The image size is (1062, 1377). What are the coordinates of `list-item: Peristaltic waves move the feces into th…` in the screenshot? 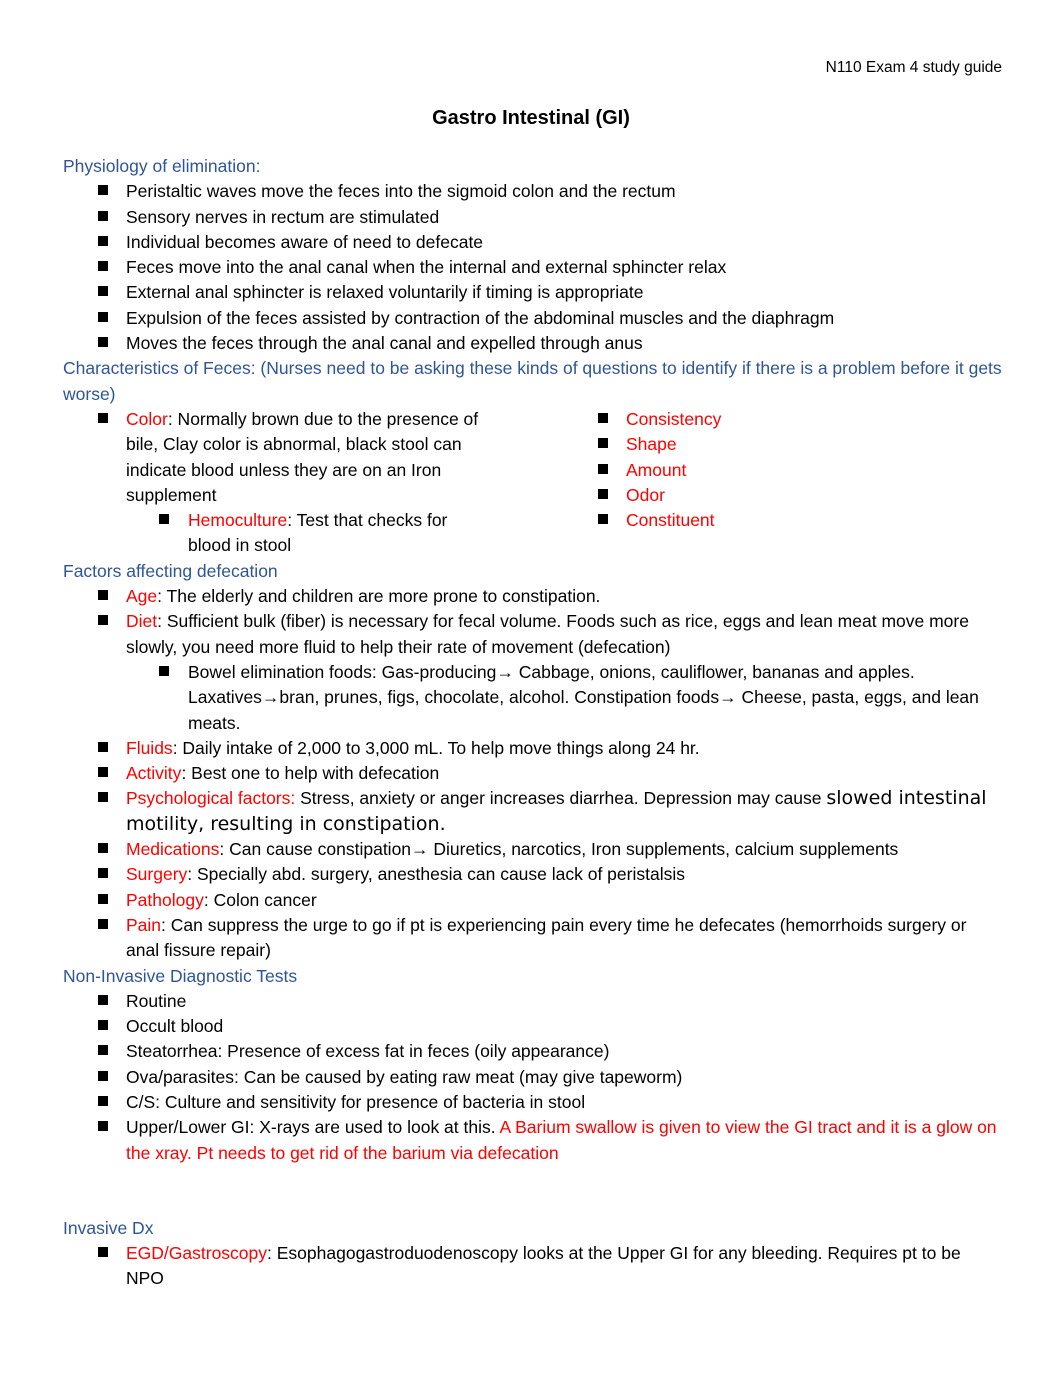 It's located at (533, 191).